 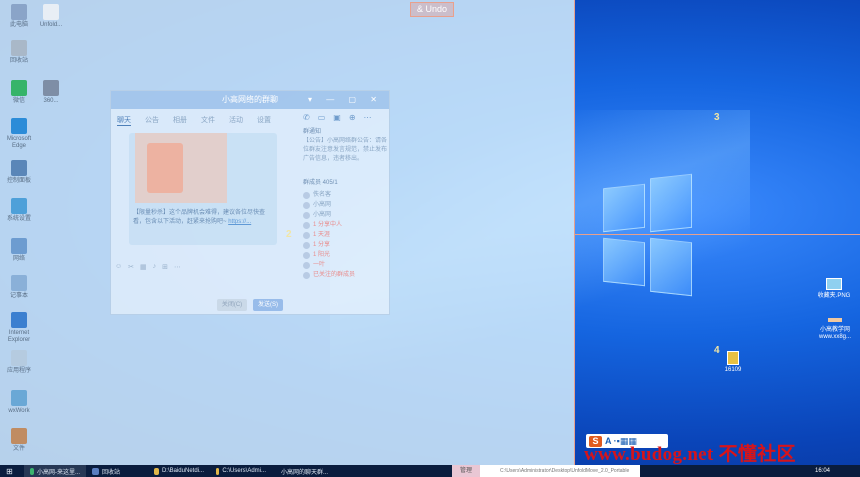 I want to click on desktop-icon-image: 收藏夹.PNG, so click(x=834, y=289).